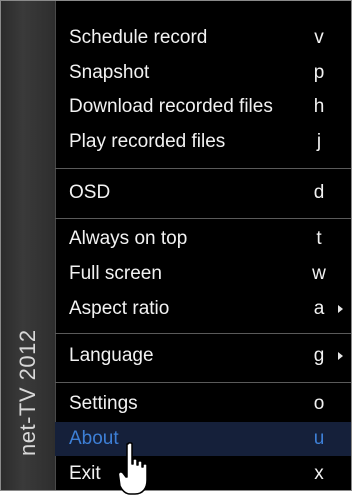 The image size is (352, 497). Describe the element at coordinates (319, 438) in the screenshot. I see `menu-item-shortcut: u` at that location.